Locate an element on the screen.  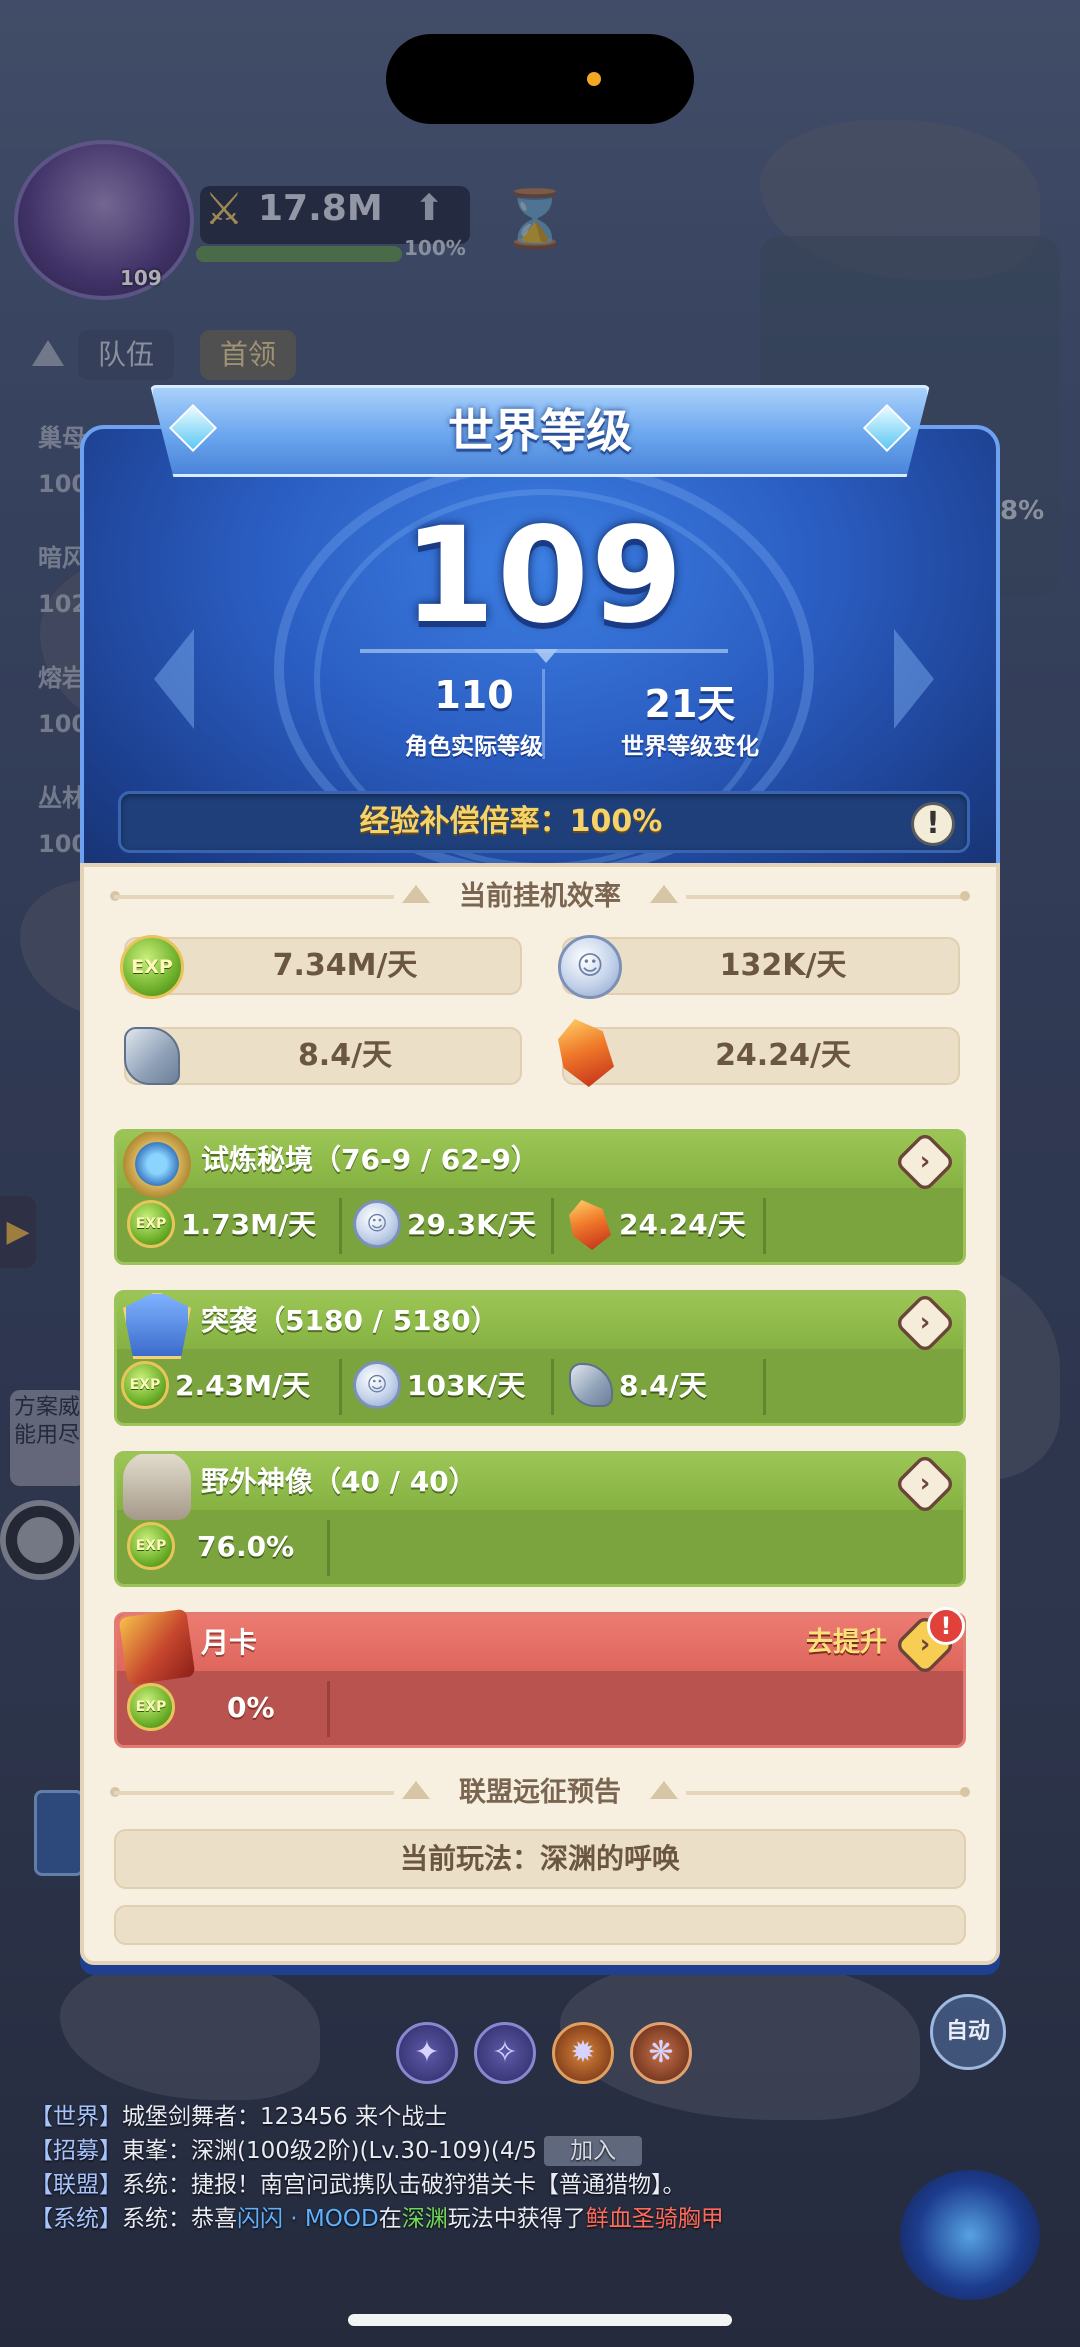
exp-compensation-bar: 经验补偿倍率：100% ! is located at coordinates (544, 822).